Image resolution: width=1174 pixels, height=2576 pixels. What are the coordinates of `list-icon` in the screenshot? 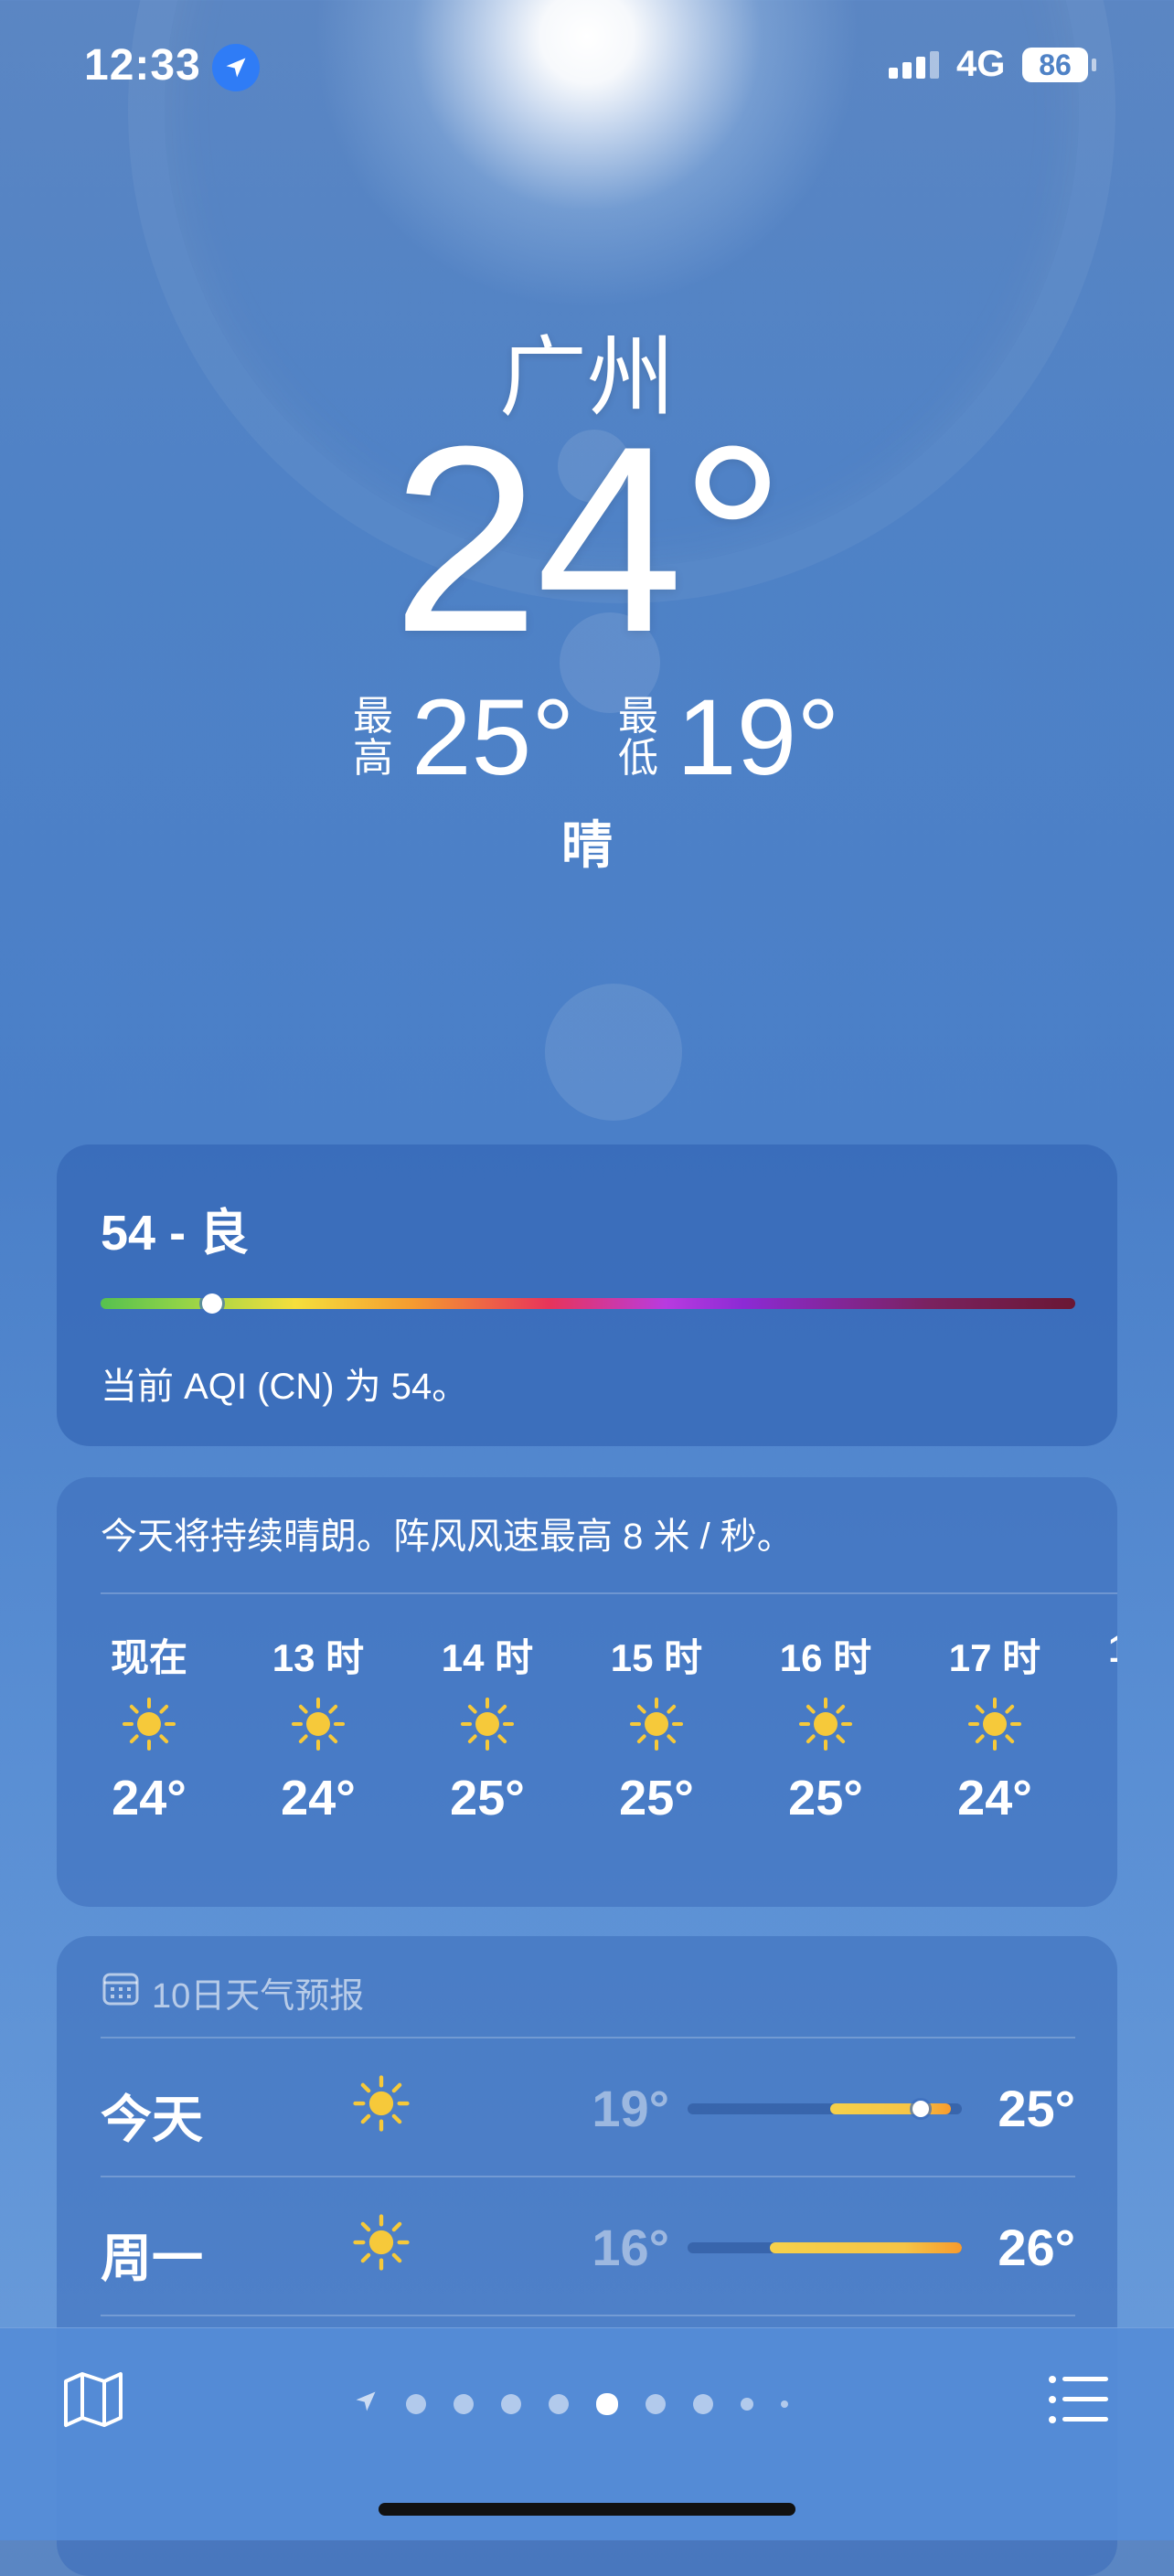 It's located at (1078, 2400).